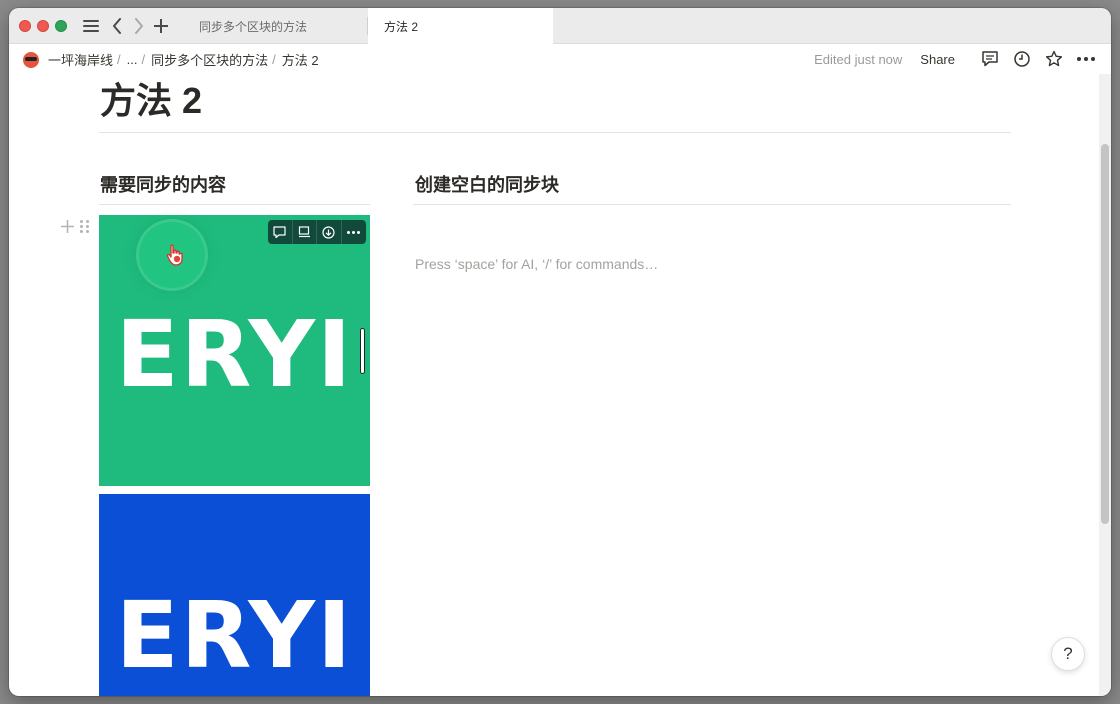 The image size is (1120, 704). I want to click on minimize-window-button, so click(43, 26).